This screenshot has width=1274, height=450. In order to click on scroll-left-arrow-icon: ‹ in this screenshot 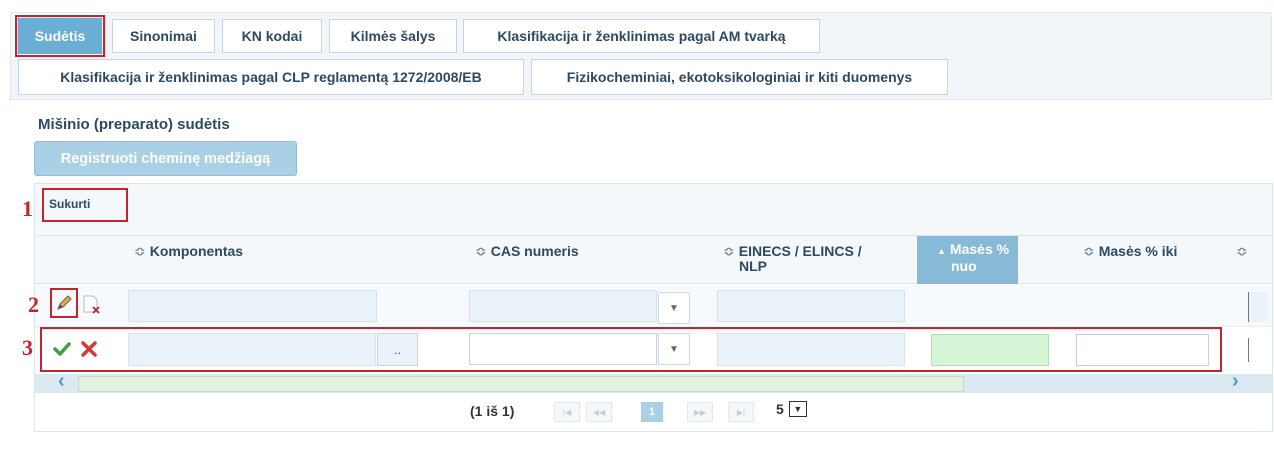, I will do `click(61, 381)`.